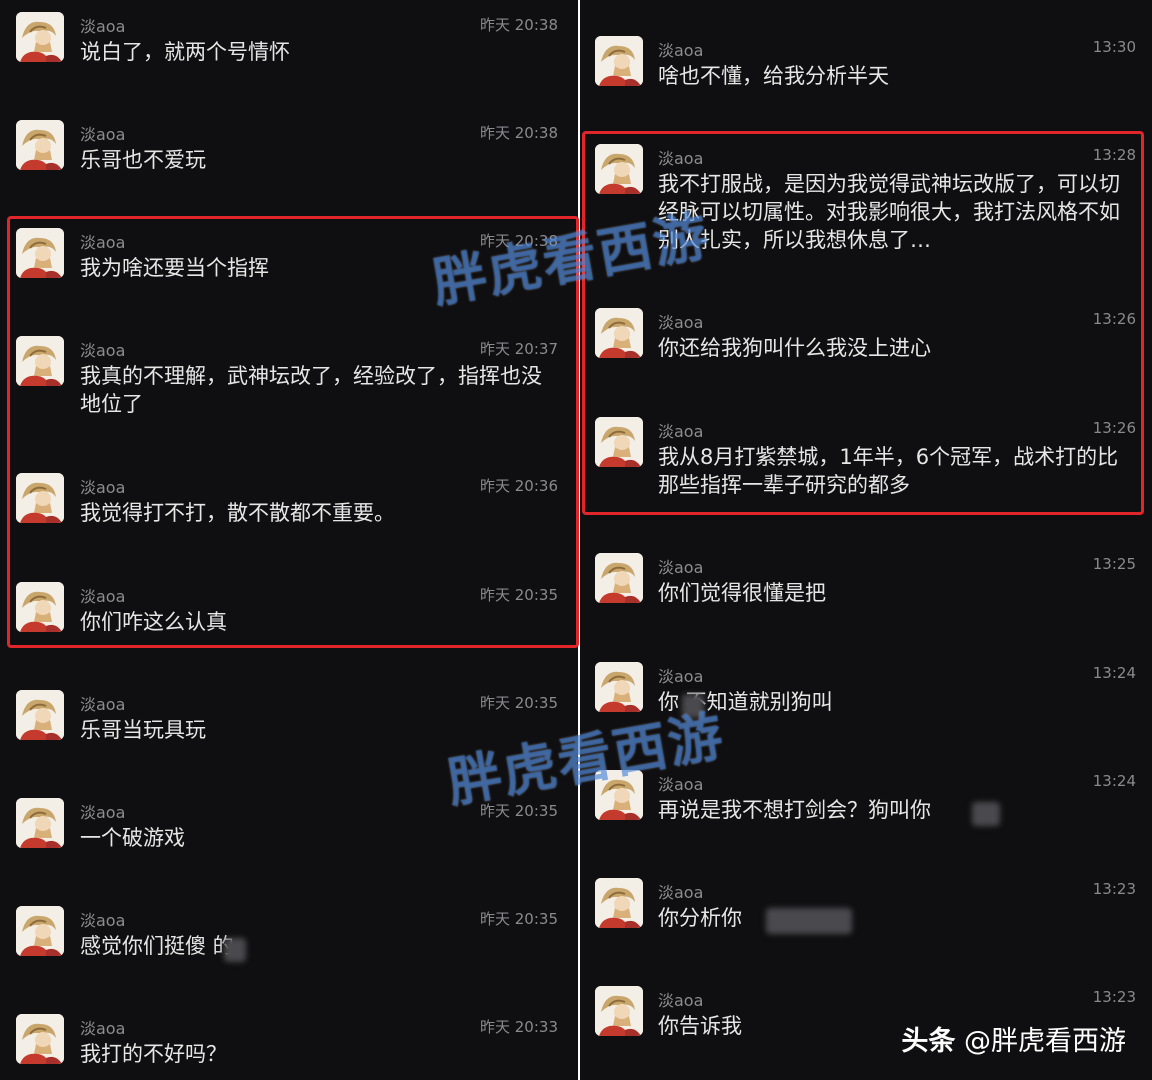 The width and height of the screenshot is (1152, 1080). What do you see at coordinates (519, 133) in the screenshot?
I see `message-timestamp: 昨天 20:38` at bounding box center [519, 133].